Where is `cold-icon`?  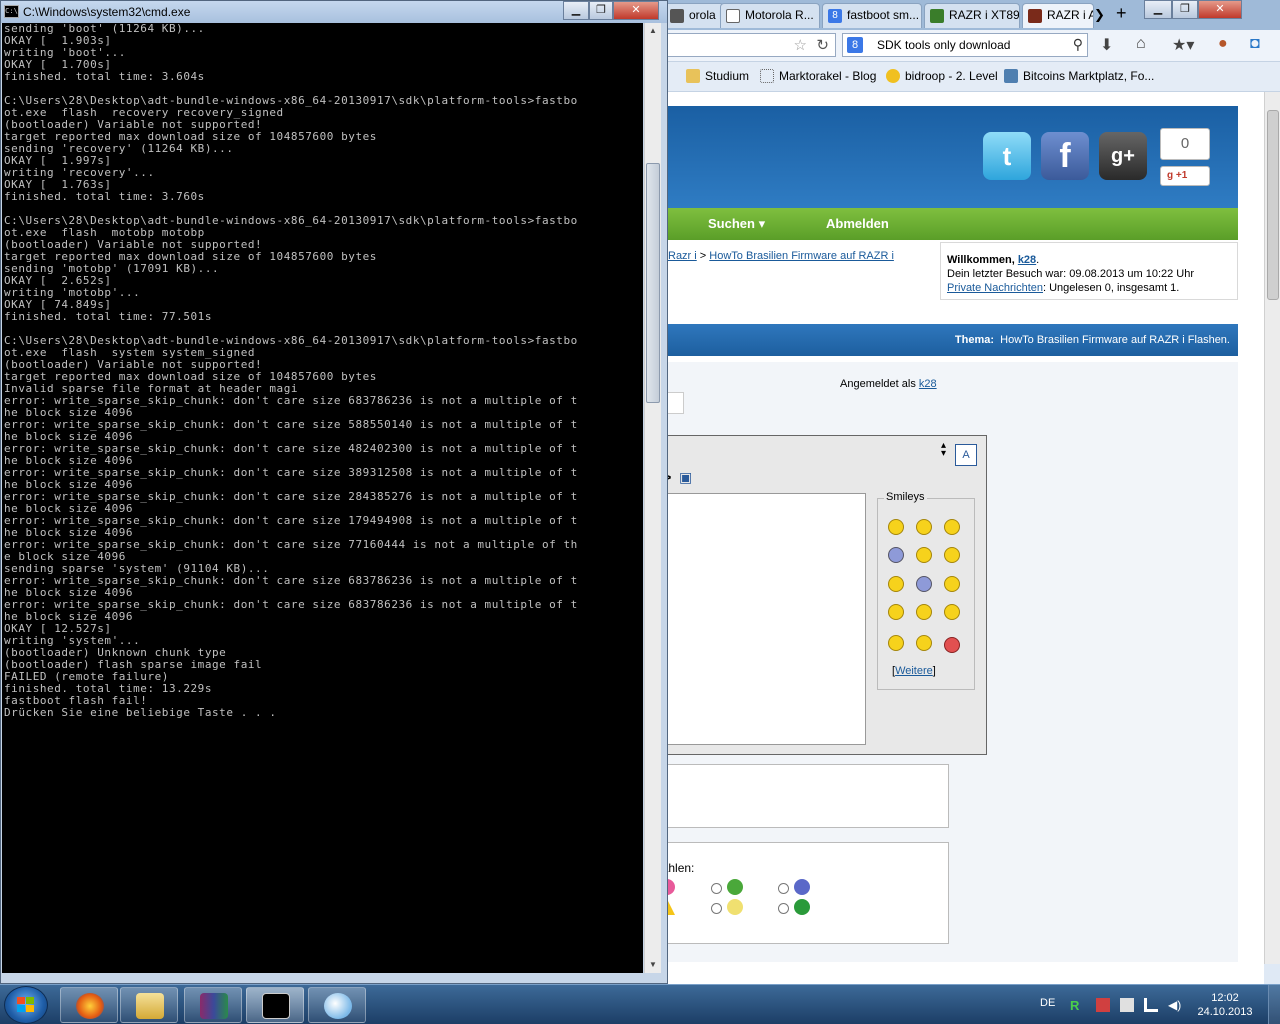
cold-icon is located at coordinates (924, 584).